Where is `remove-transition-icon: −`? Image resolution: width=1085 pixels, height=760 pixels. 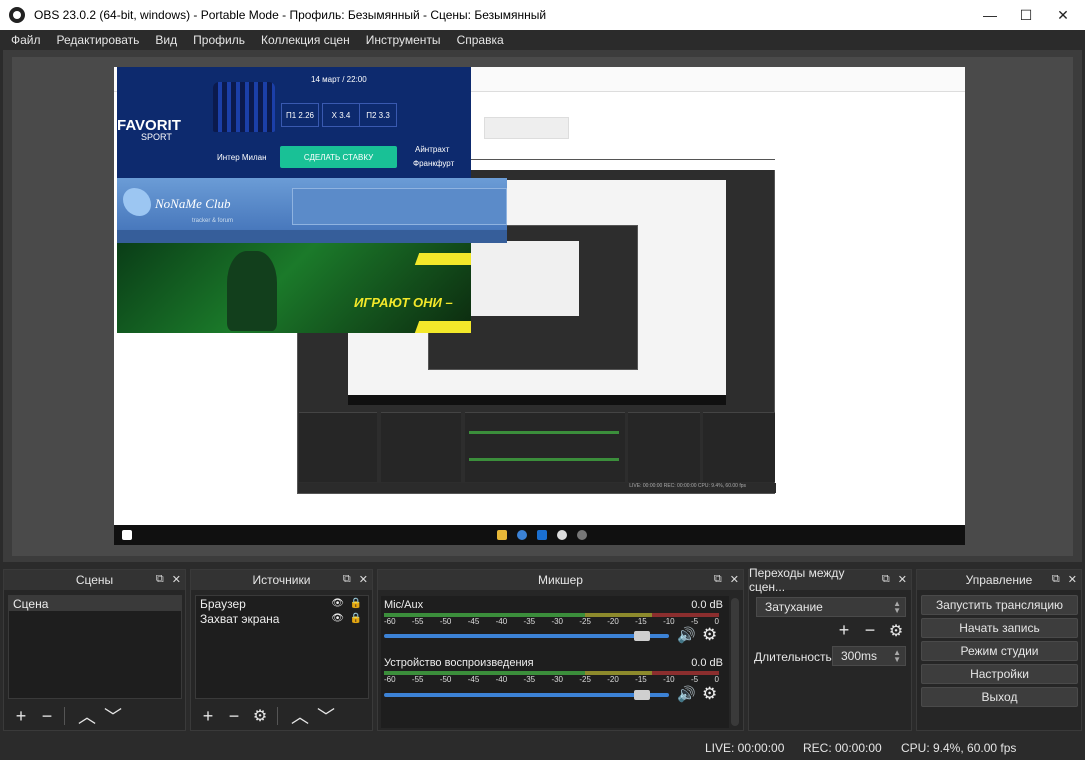 remove-transition-icon: − is located at coordinates (870, 630).